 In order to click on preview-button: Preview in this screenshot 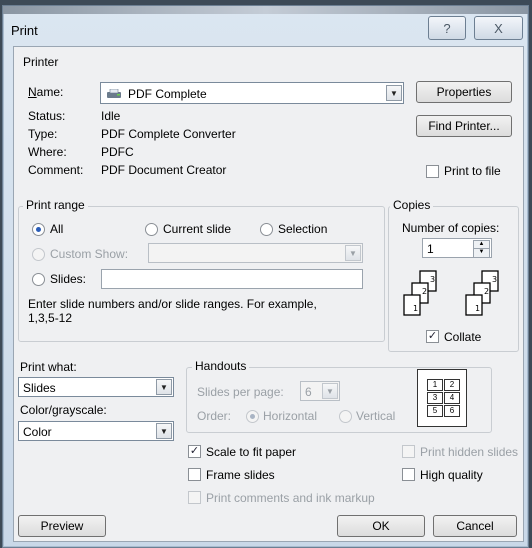, I will do `click(62, 526)`.